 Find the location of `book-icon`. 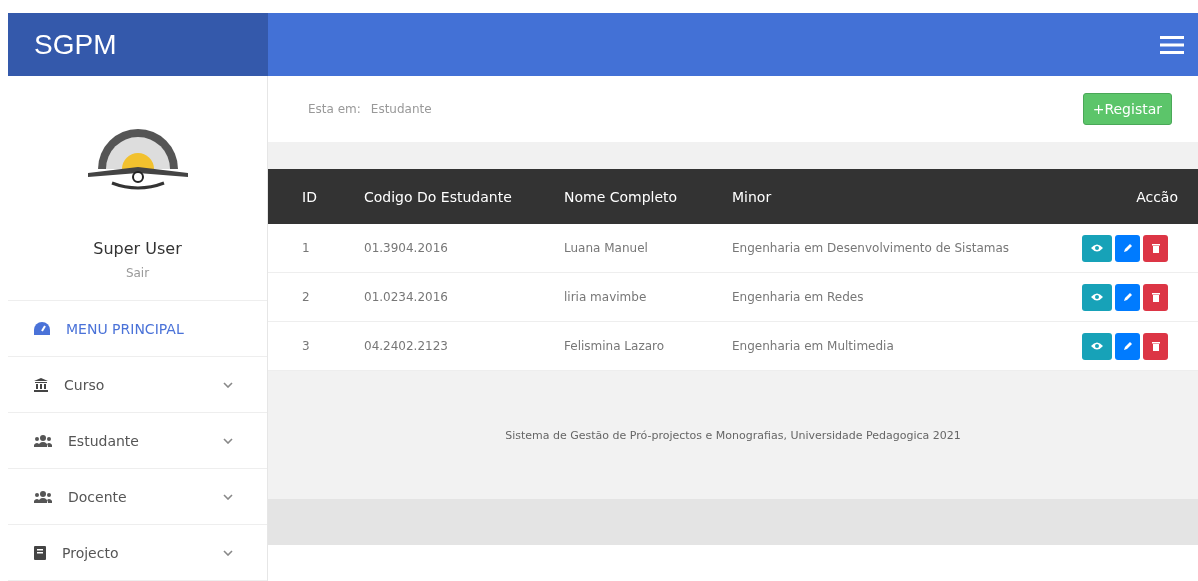

book-icon is located at coordinates (40, 552).